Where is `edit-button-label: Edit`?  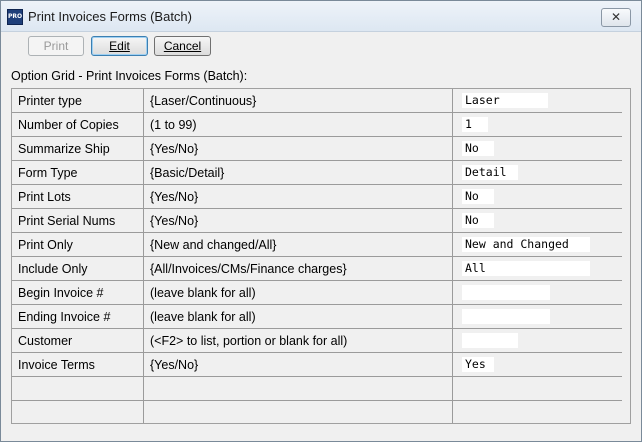 edit-button-label: Edit is located at coordinates (119, 46).